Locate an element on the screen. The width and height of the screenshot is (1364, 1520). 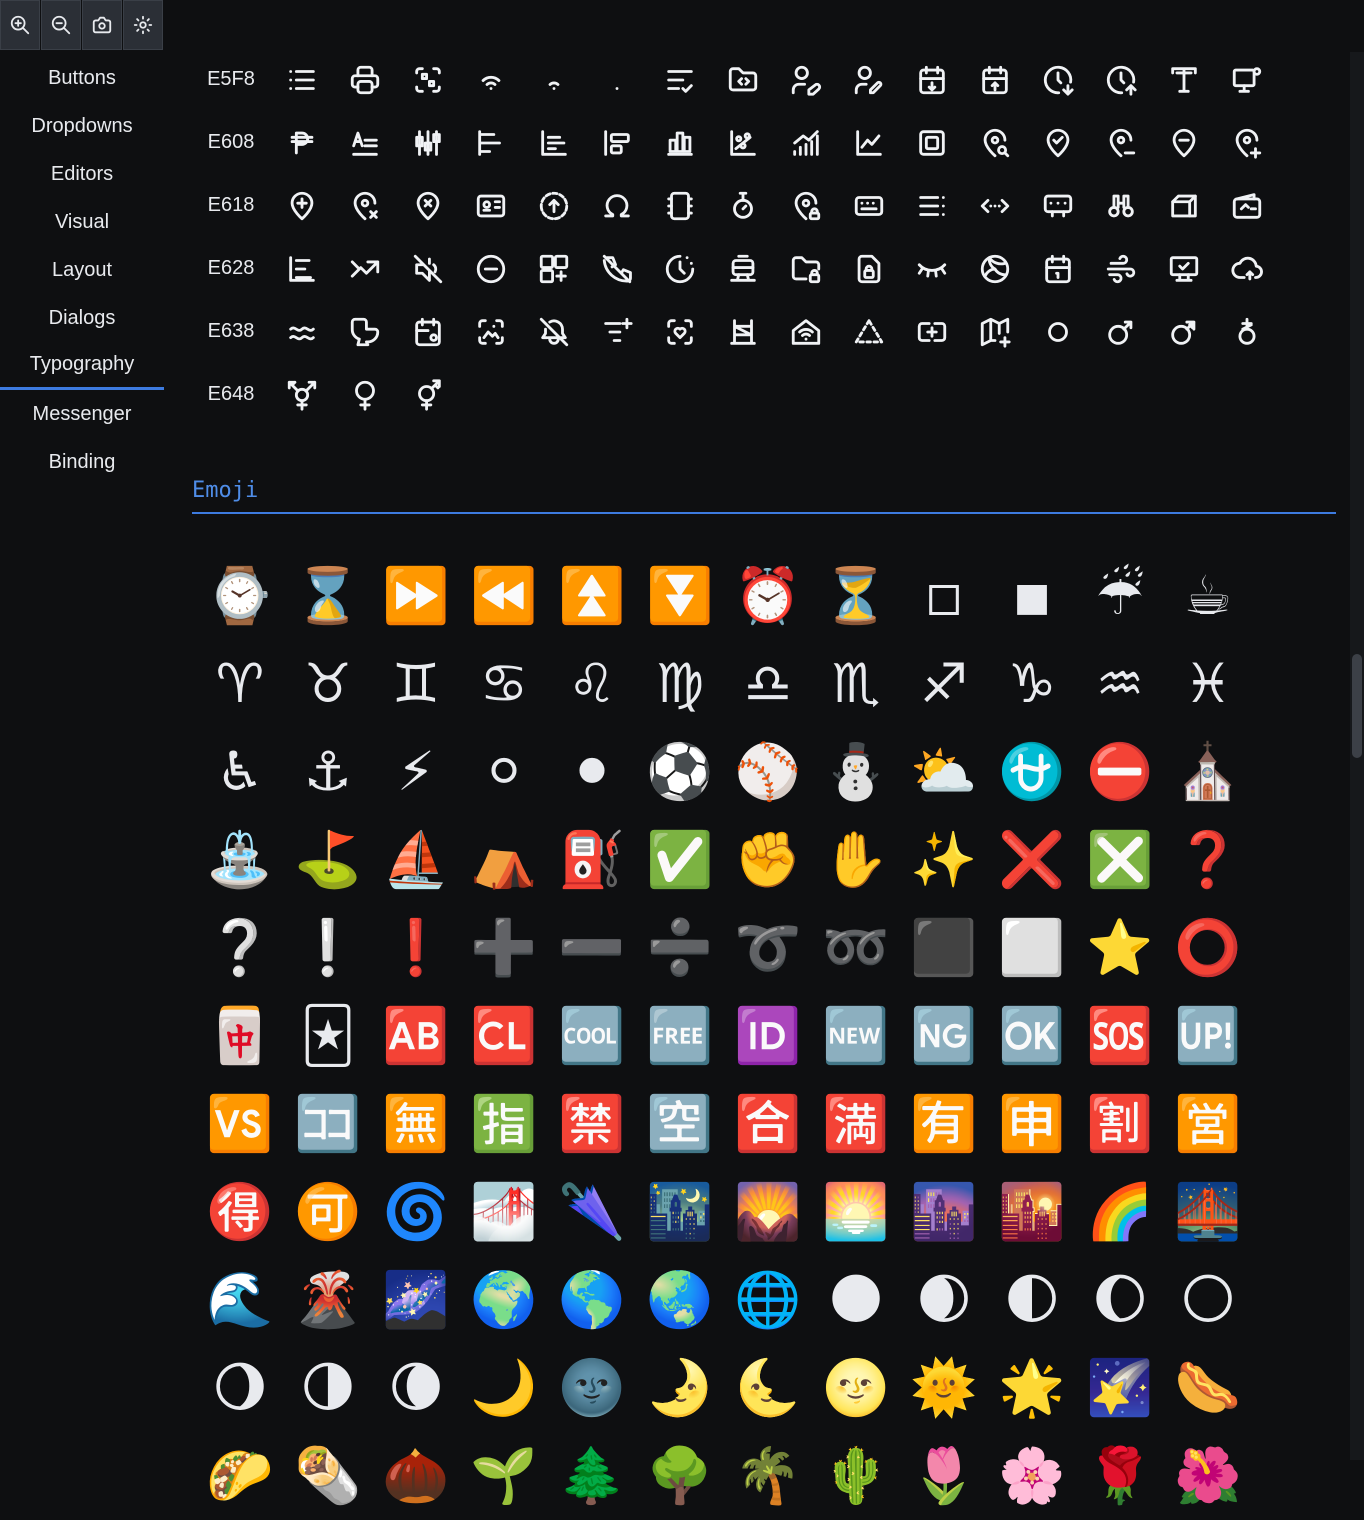
emoji-cell: ♉ is located at coordinates (328, 684).